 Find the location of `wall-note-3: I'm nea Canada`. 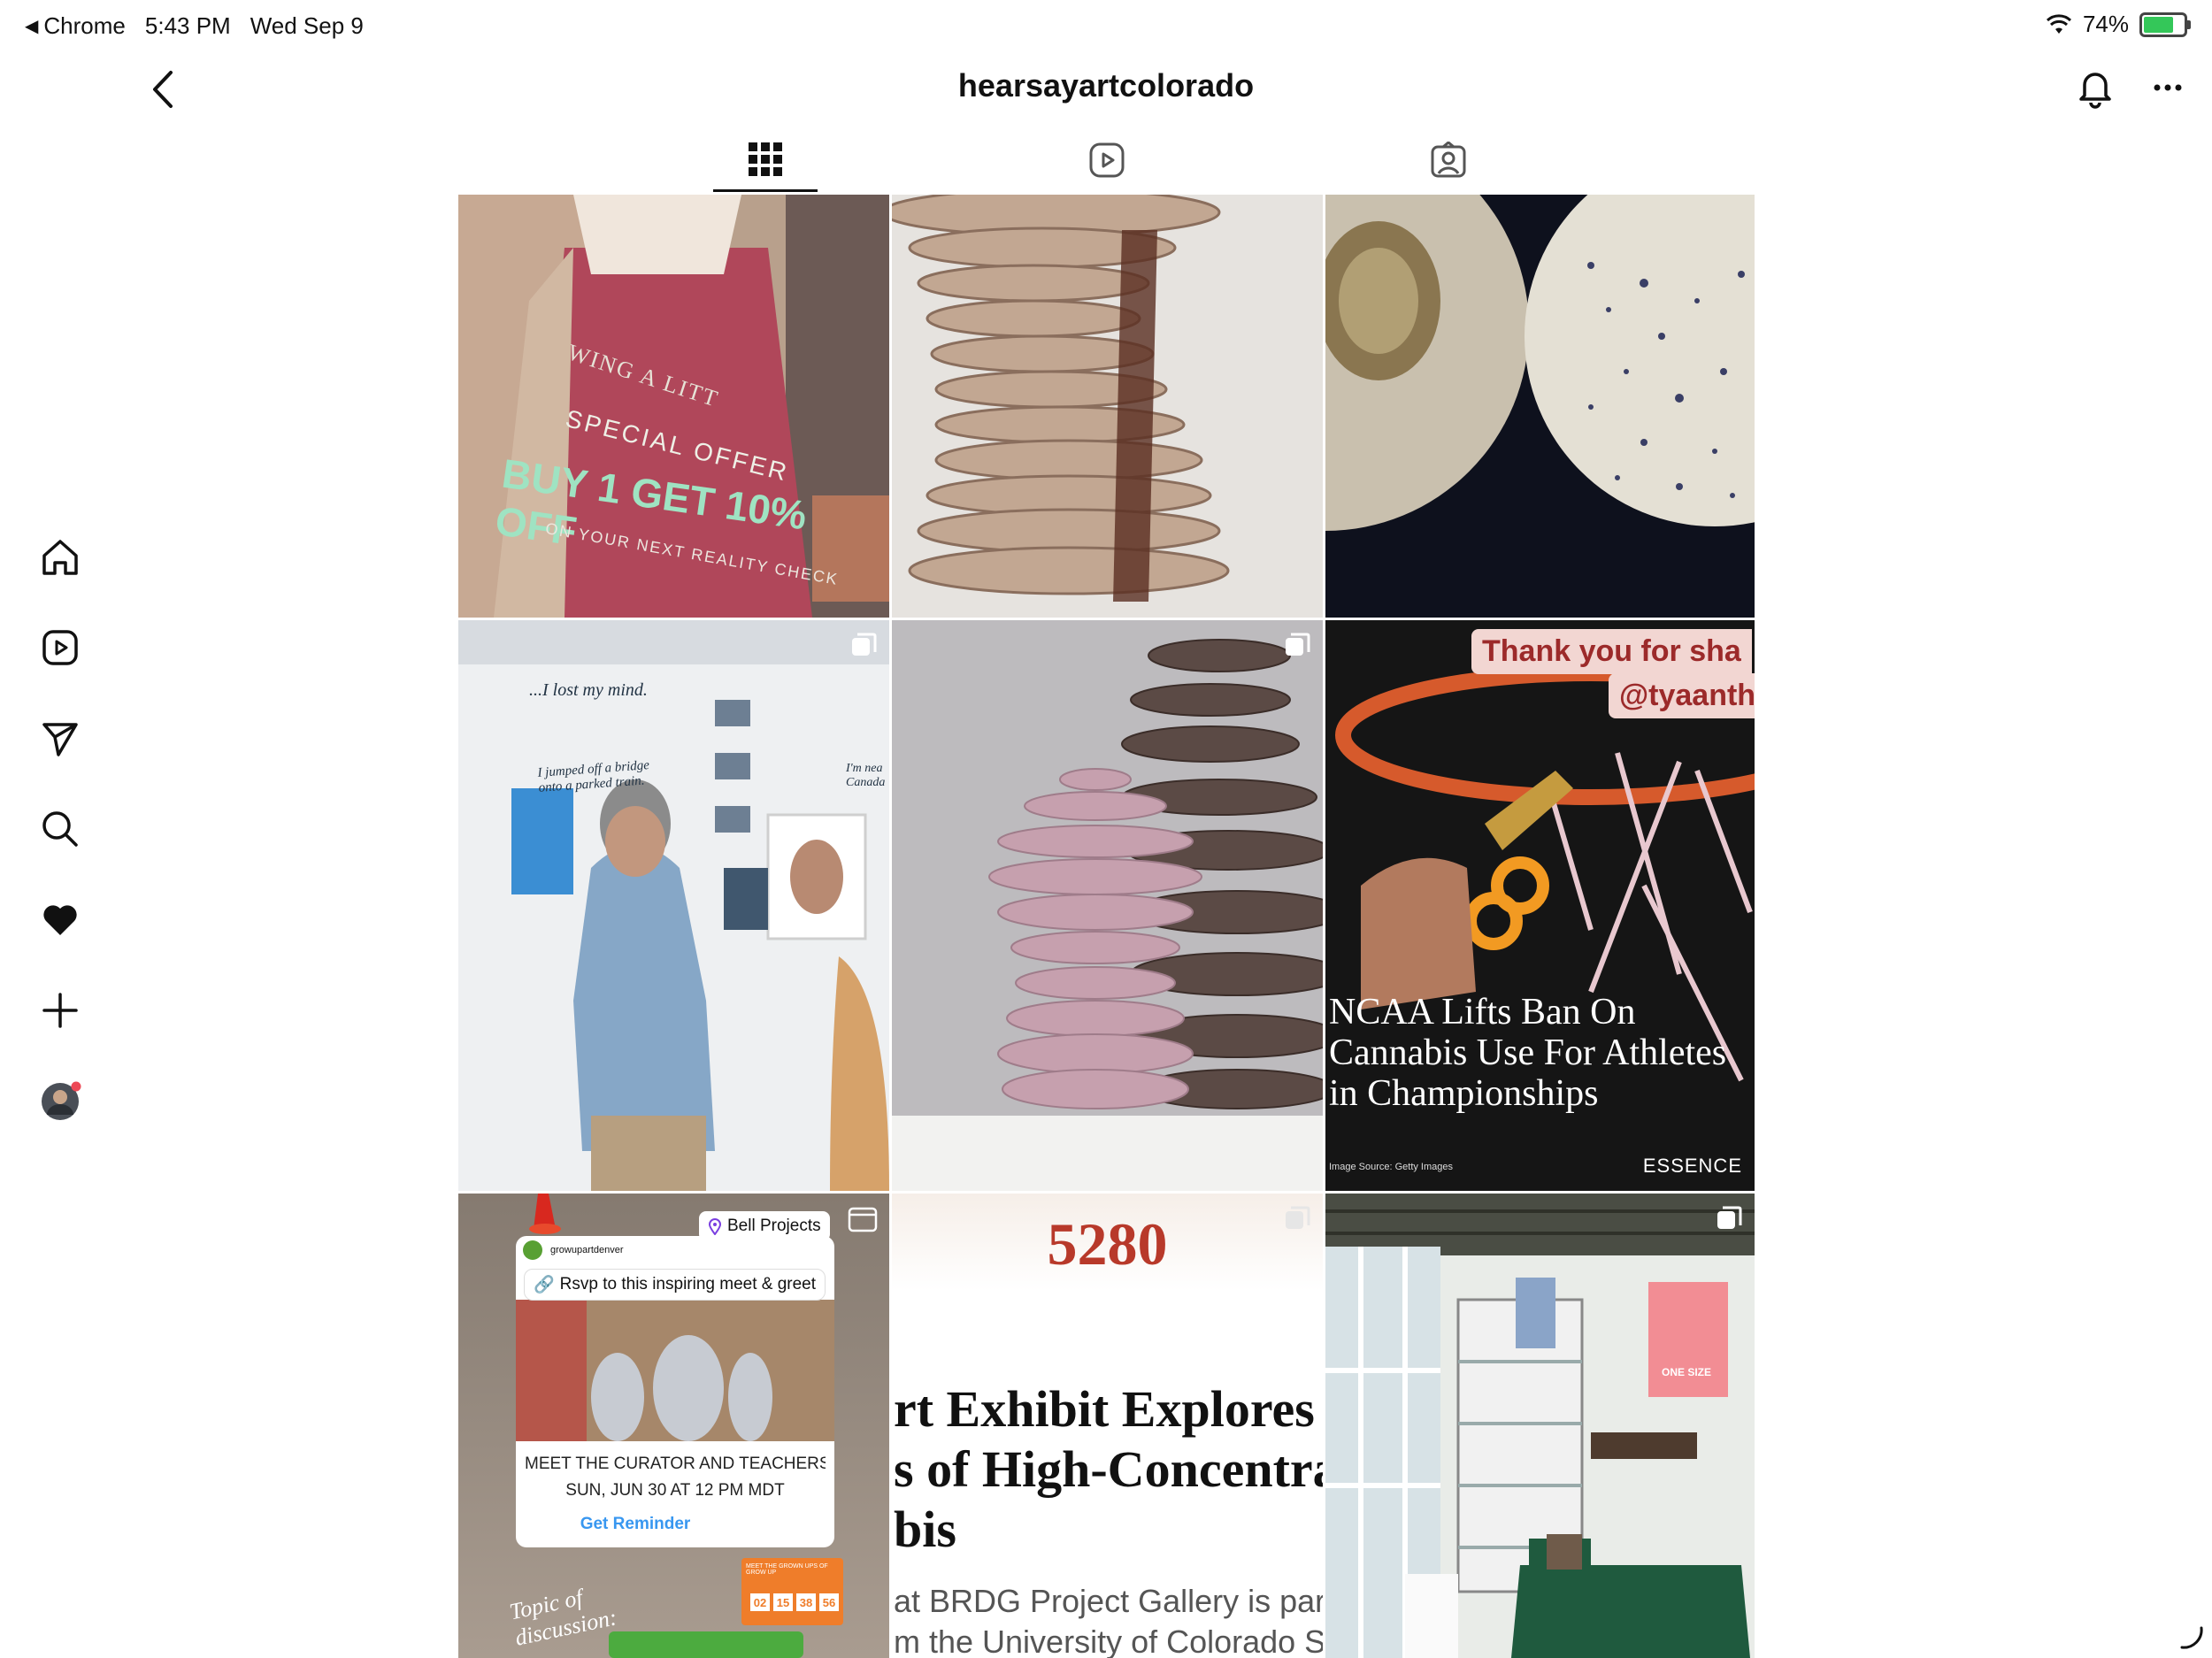

wall-note-3: I'm nea Canada is located at coordinates (866, 776).